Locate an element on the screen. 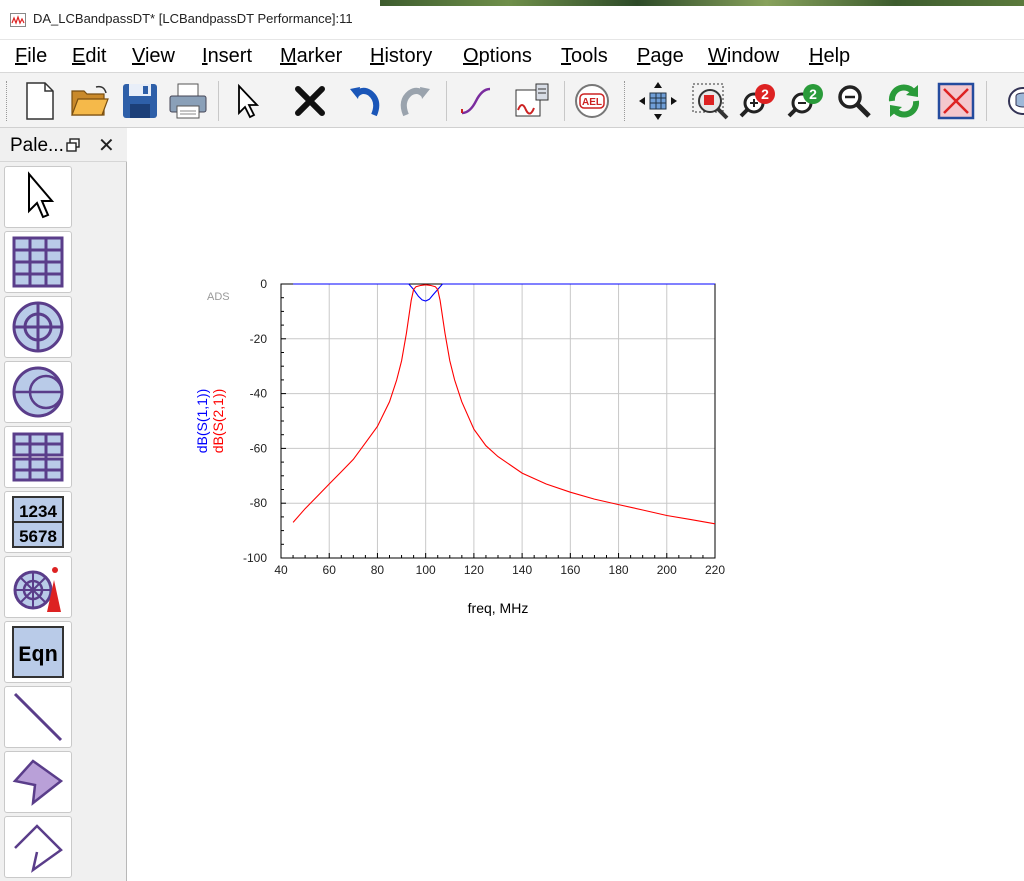  polygon-tool is located at coordinates (38, 782).